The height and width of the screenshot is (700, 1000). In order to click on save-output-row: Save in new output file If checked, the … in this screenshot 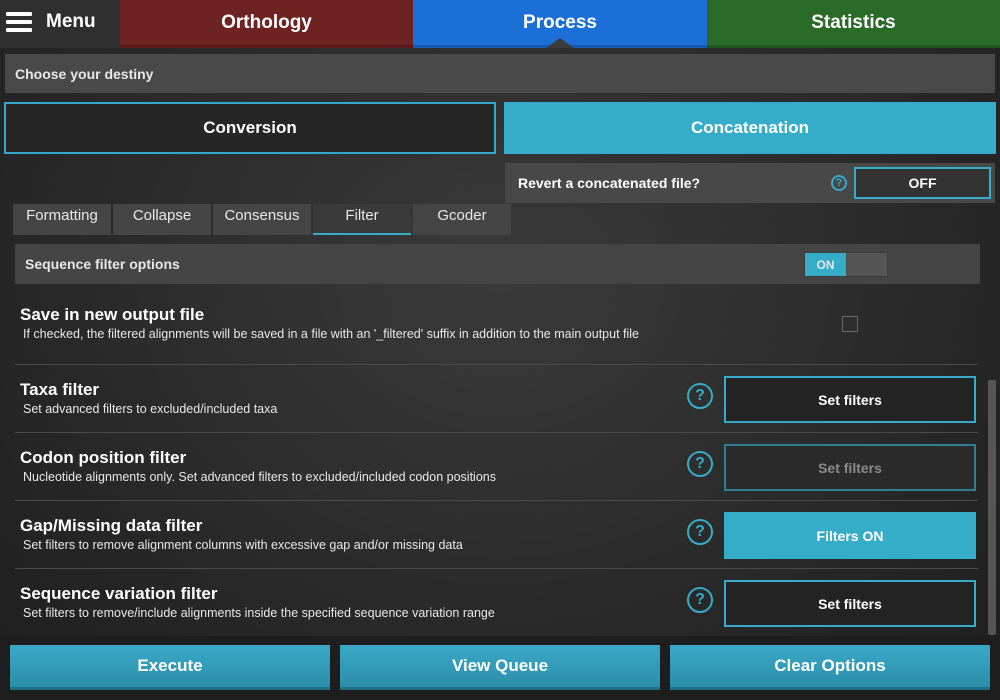, I will do `click(496, 324)`.